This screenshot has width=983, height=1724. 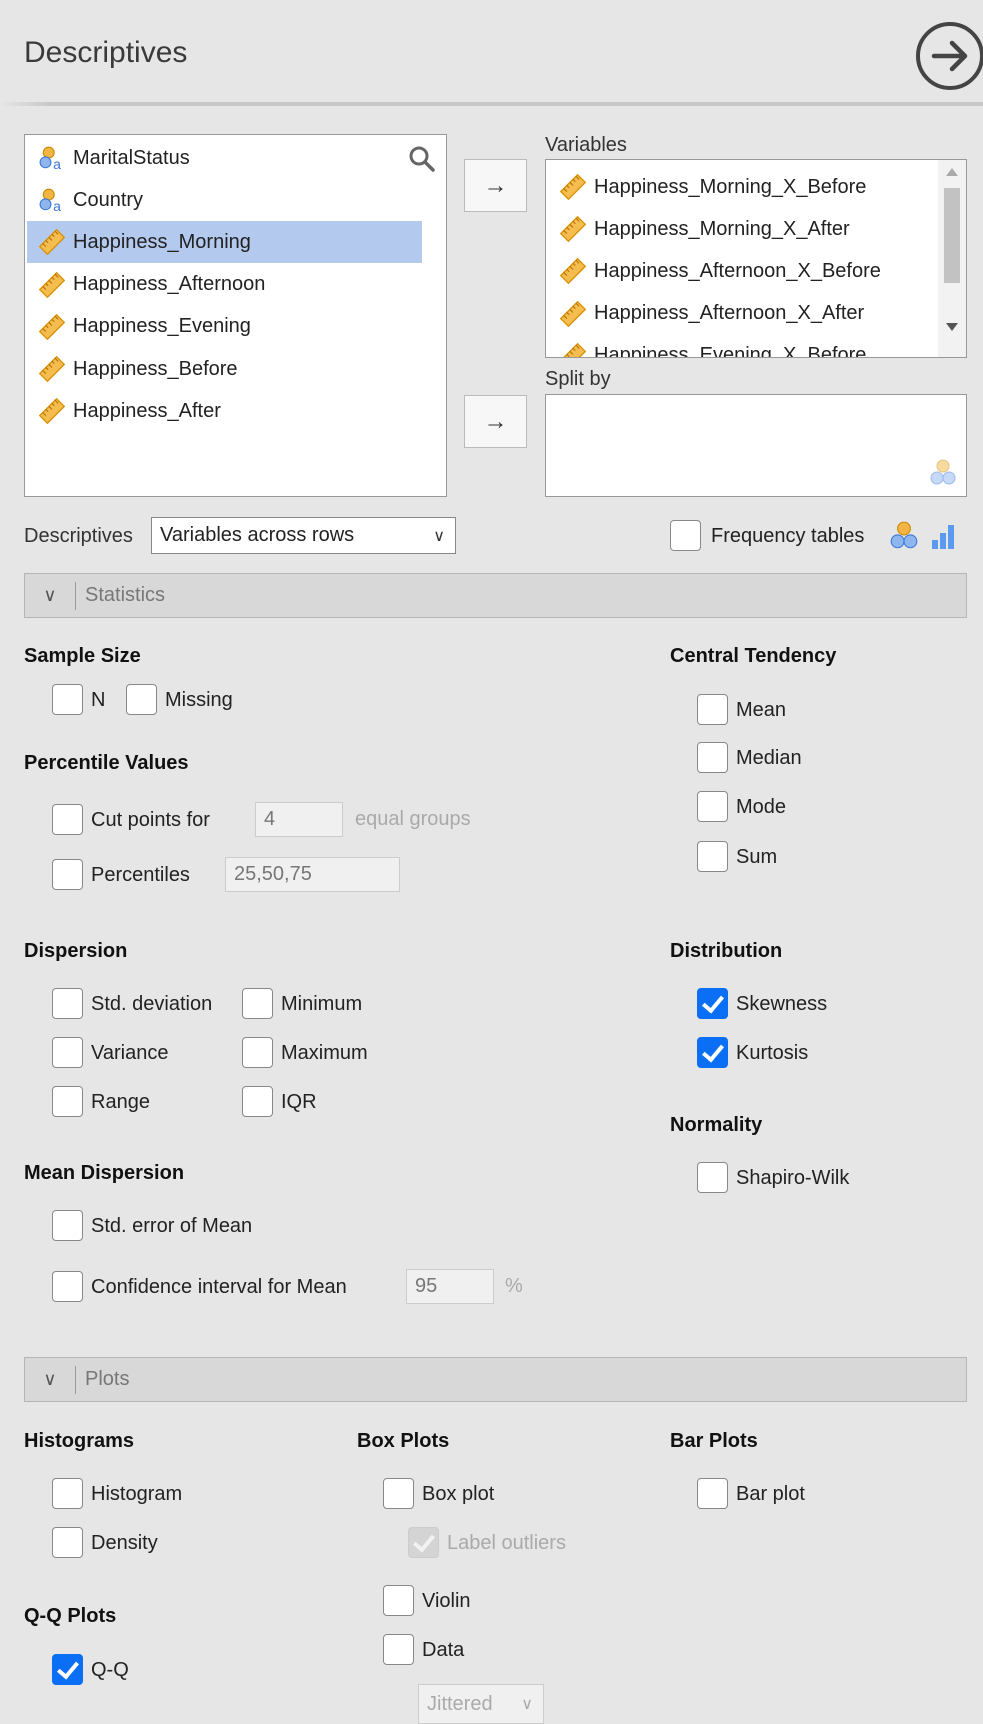 What do you see at coordinates (398, 1493) in the screenshot?
I see `box-plot-checkbox` at bounding box center [398, 1493].